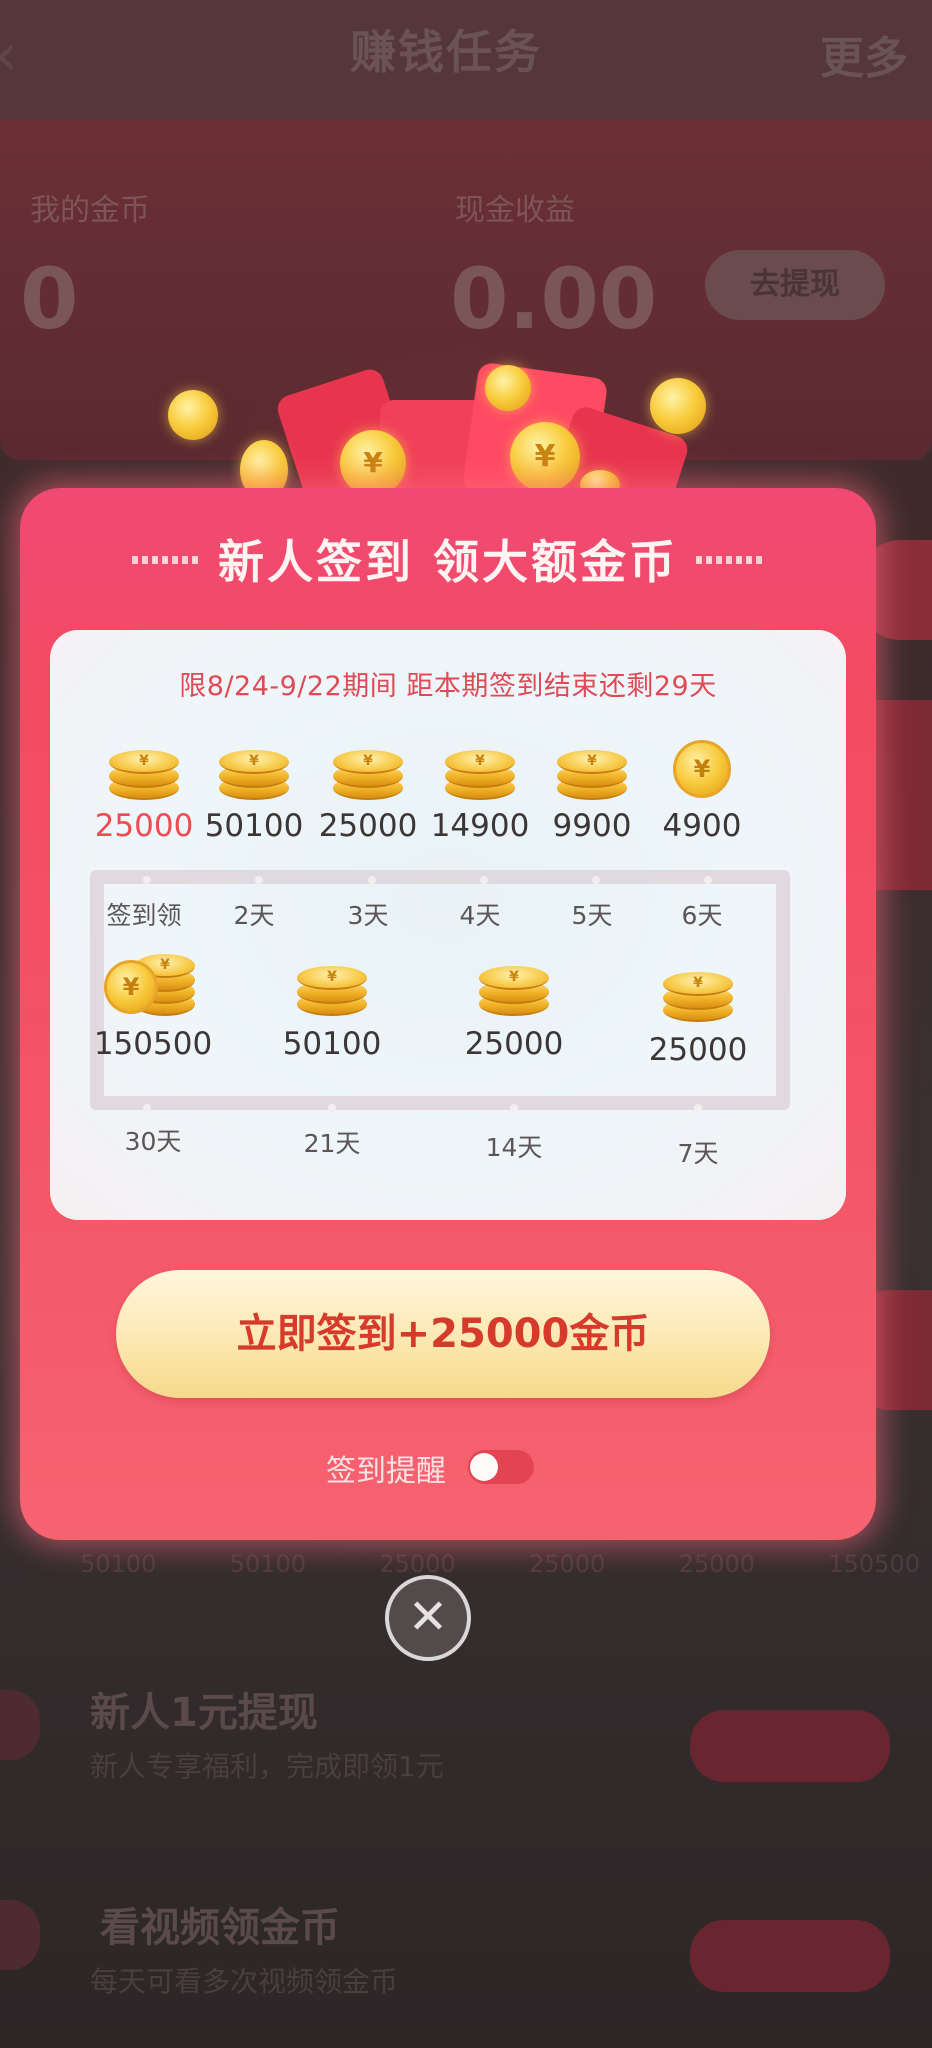 The image size is (932, 2048). What do you see at coordinates (484, 1467) in the screenshot?
I see `toggle-knob` at bounding box center [484, 1467].